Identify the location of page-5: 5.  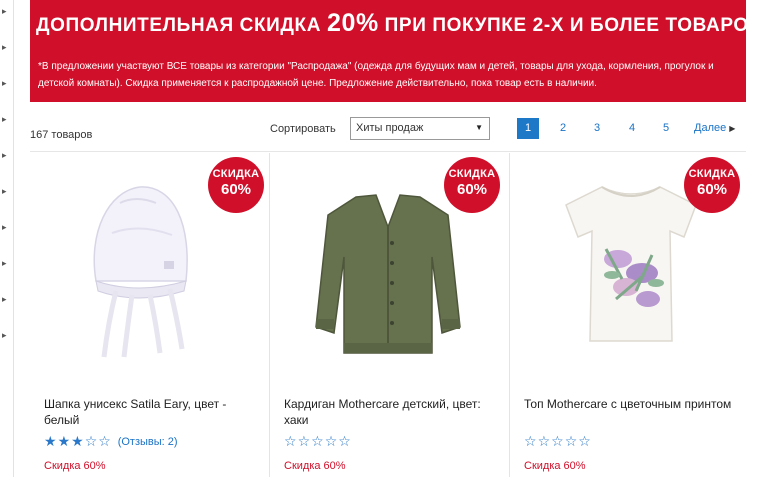
(666, 128).